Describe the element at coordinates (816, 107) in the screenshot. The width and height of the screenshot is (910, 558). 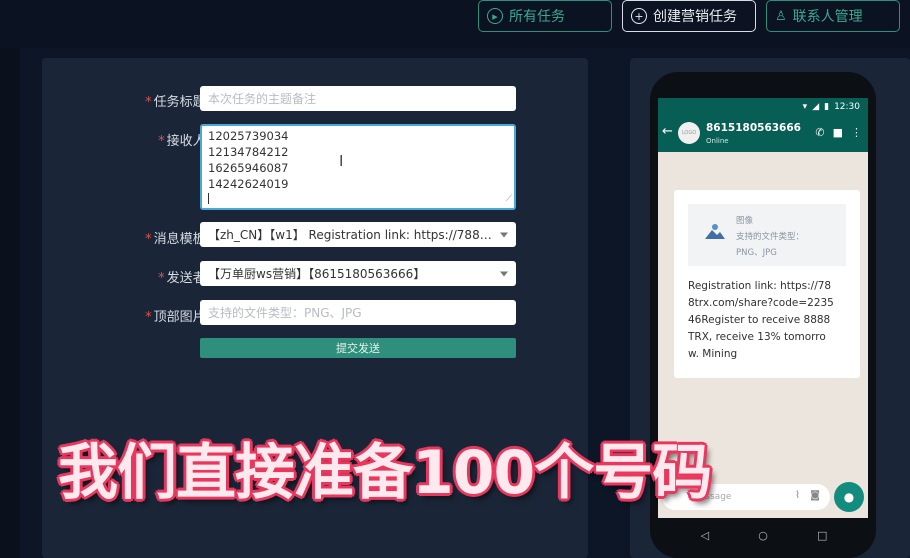
I see `signal-icon: ◢` at that location.